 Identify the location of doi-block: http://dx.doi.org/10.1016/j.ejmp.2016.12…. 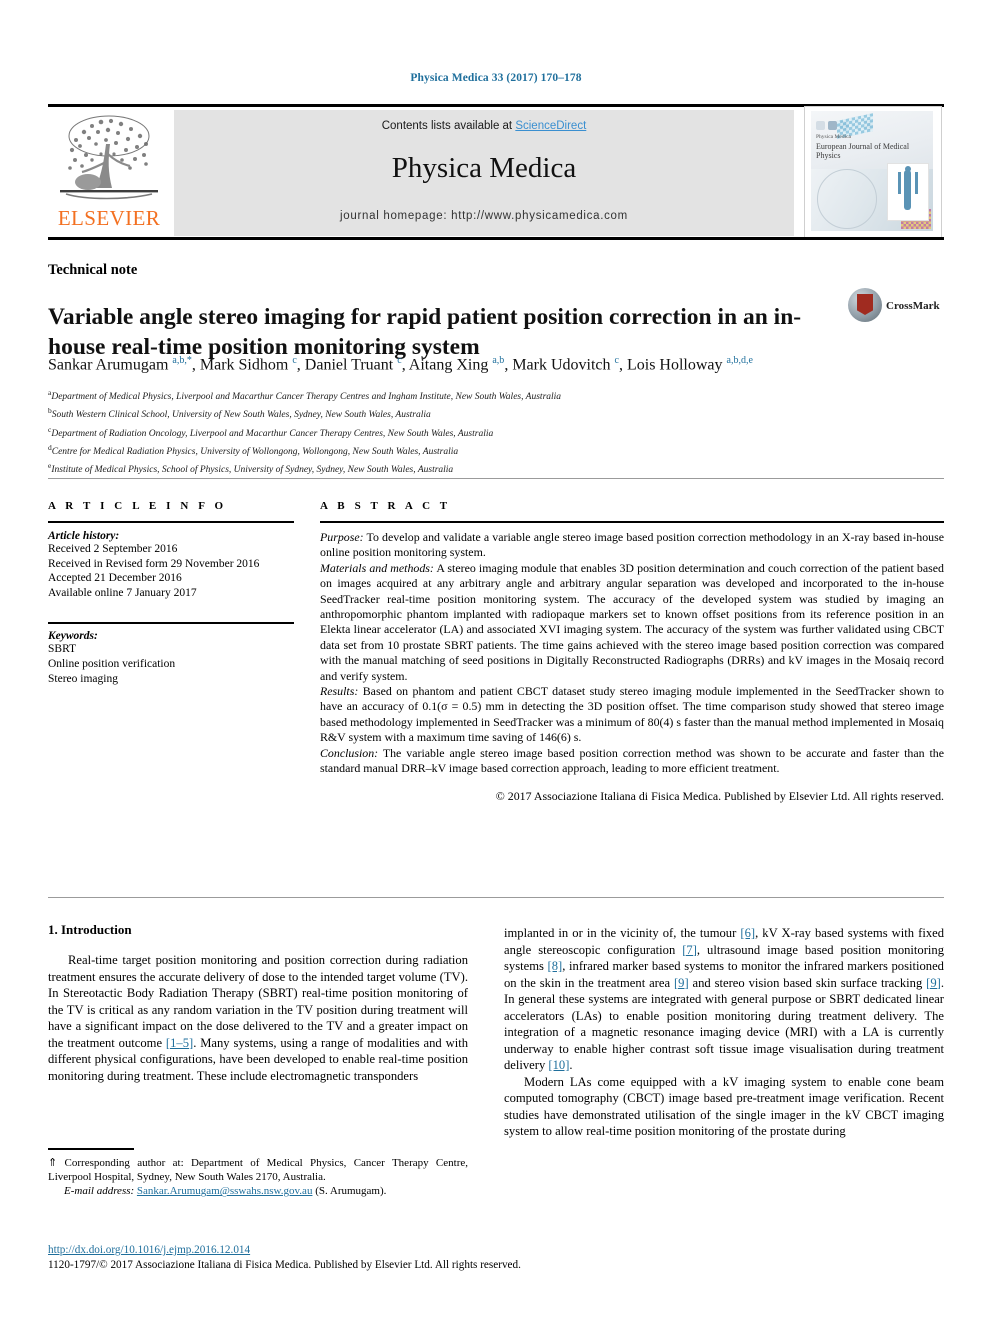
(298, 1258).